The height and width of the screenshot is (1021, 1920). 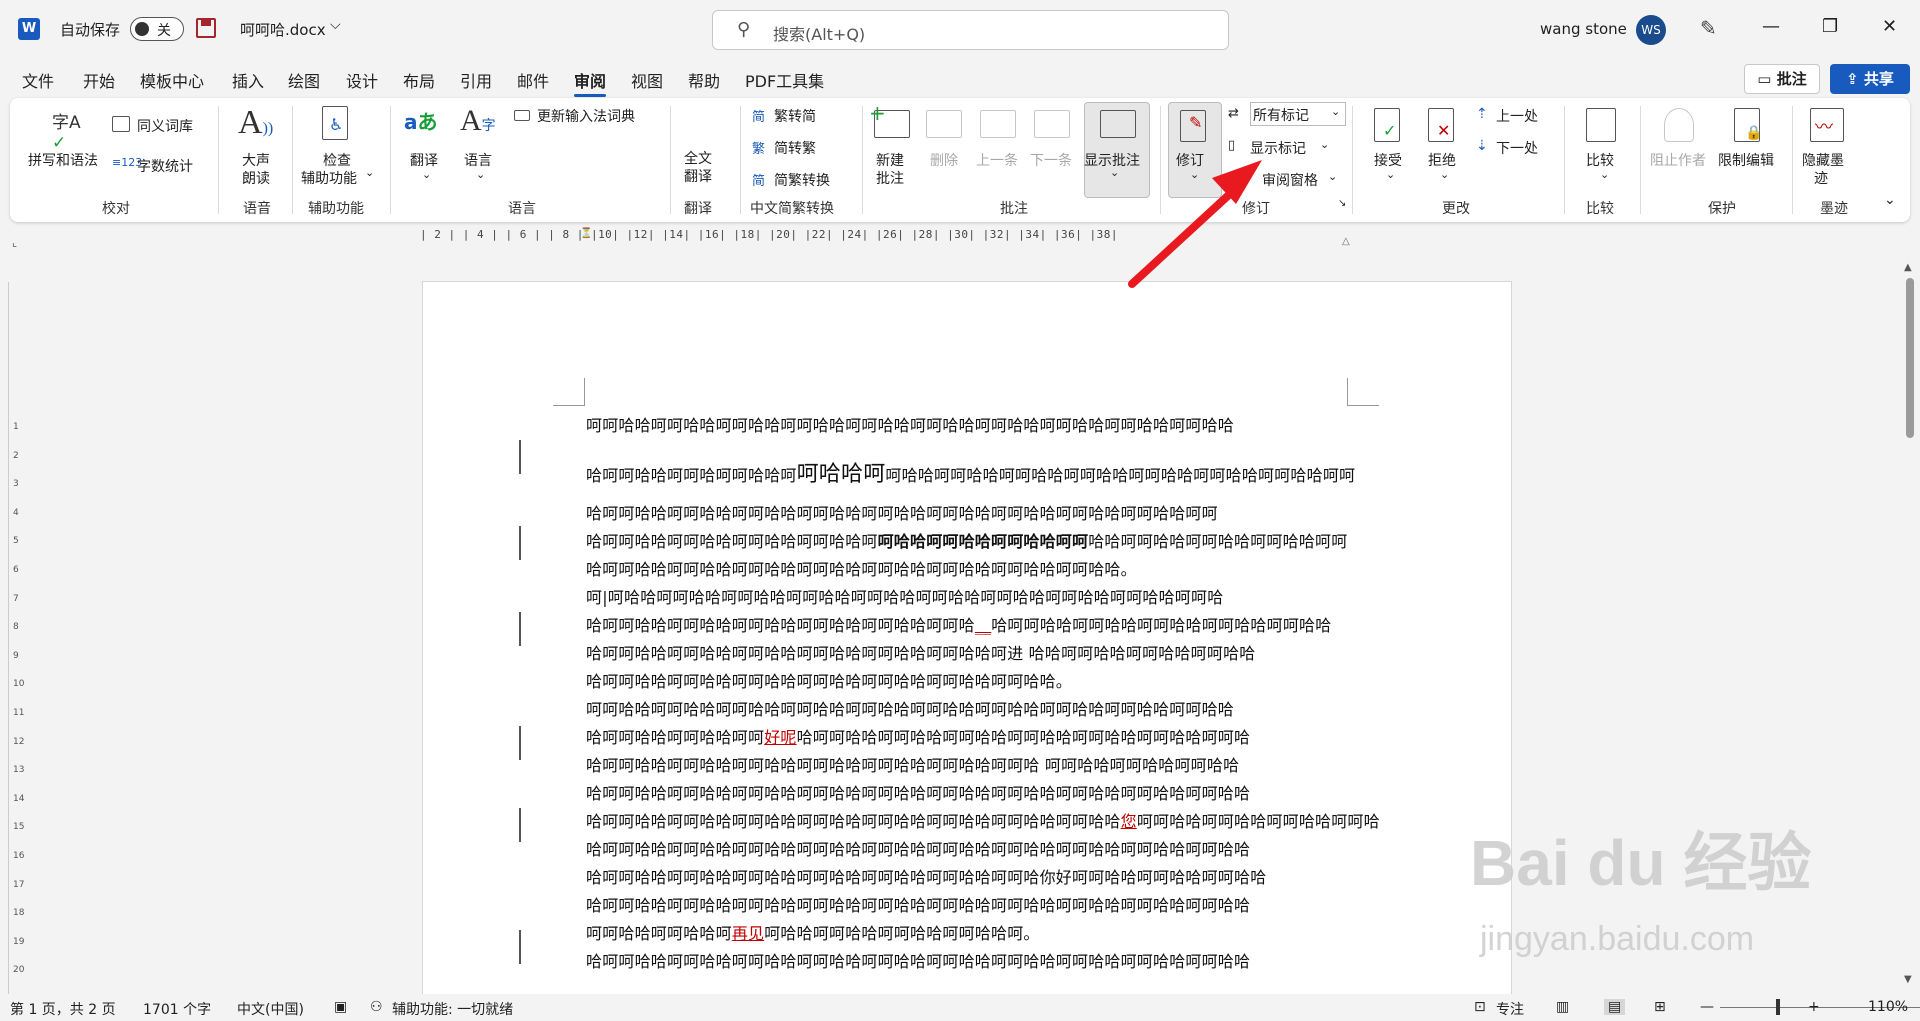 What do you see at coordinates (1746, 160) in the screenshot?
I see `restrict-editing-button: 限制编辑` at bounding box center [1746, 160].